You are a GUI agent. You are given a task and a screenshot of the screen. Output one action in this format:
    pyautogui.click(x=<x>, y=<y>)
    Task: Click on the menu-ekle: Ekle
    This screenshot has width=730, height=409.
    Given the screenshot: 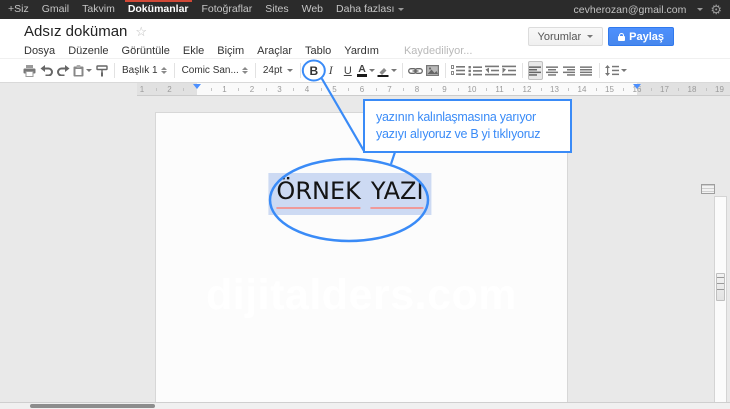 What is the action you would take?
    pyautogui.click(x=193, y=51)
    